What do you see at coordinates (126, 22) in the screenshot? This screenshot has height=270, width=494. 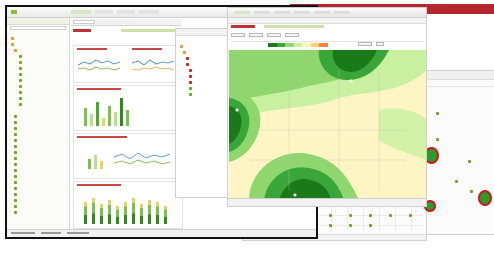 I see `tab-settings` at bounding box center [126, 22].